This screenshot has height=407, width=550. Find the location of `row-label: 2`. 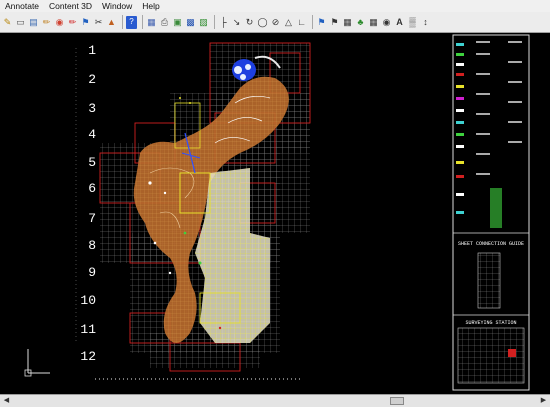

row-label: 2 is located at coordinates (92, 79).